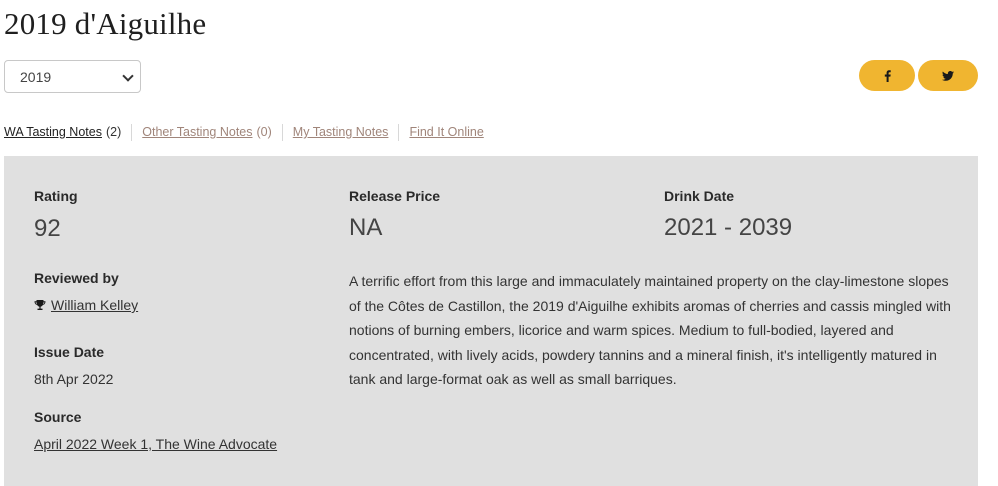 This screenshot has width=998, height=486. Describe the element at coordinates (76, 278) in the screenshot. I see `reviewed-by-label: Reviewed by` at that location.